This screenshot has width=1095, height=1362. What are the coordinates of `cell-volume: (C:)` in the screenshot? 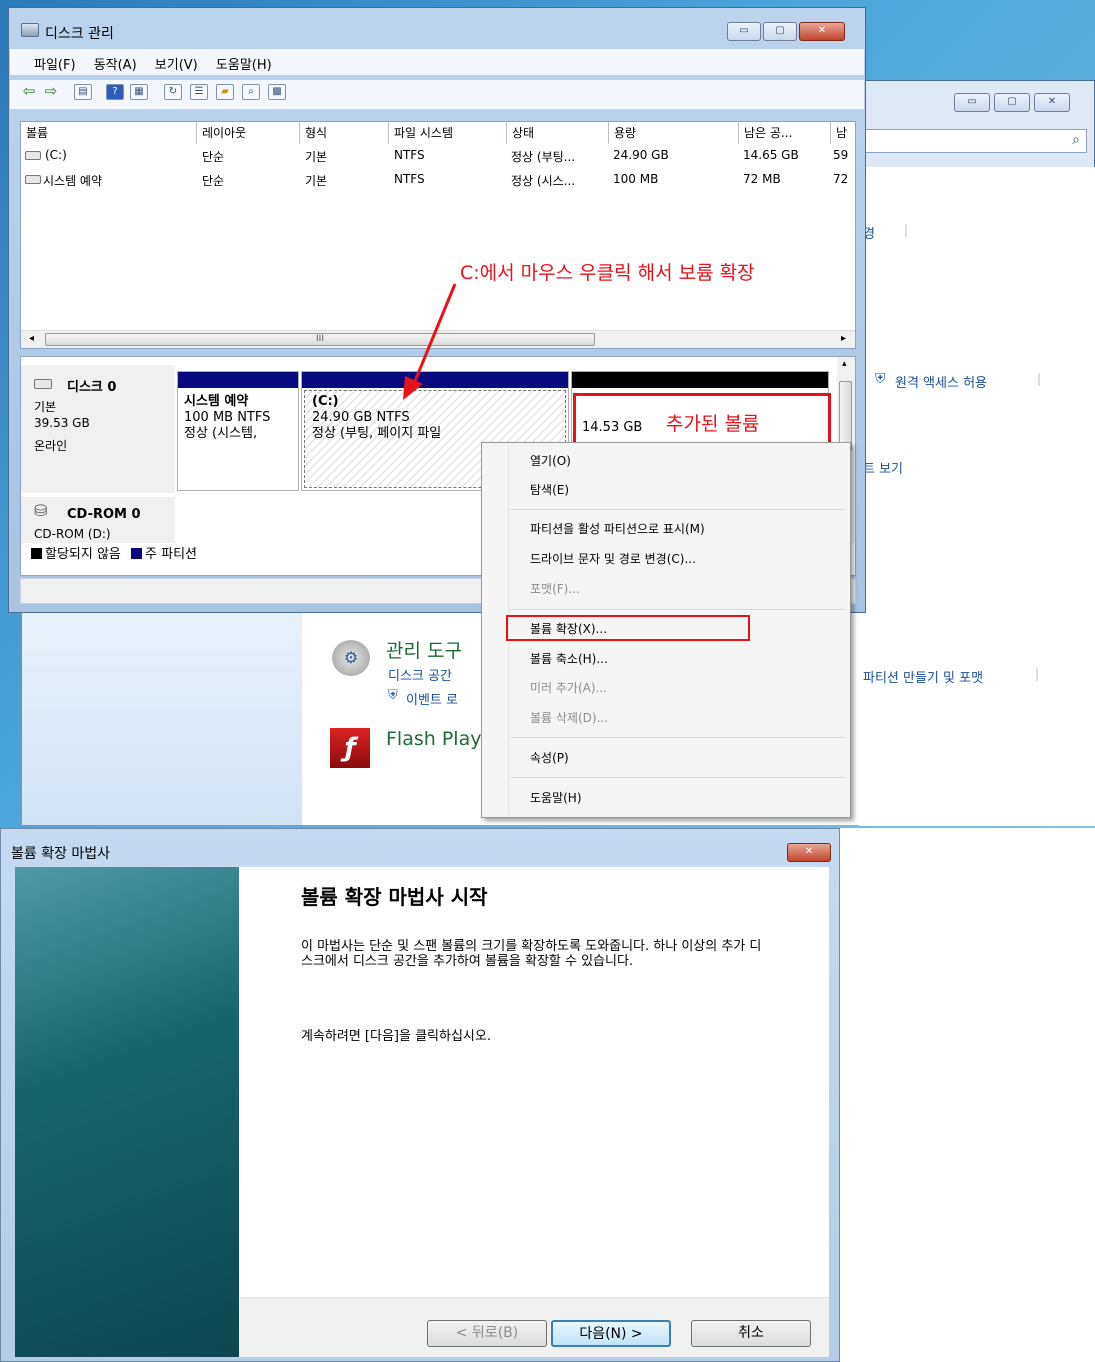 It's located at (56, 155).